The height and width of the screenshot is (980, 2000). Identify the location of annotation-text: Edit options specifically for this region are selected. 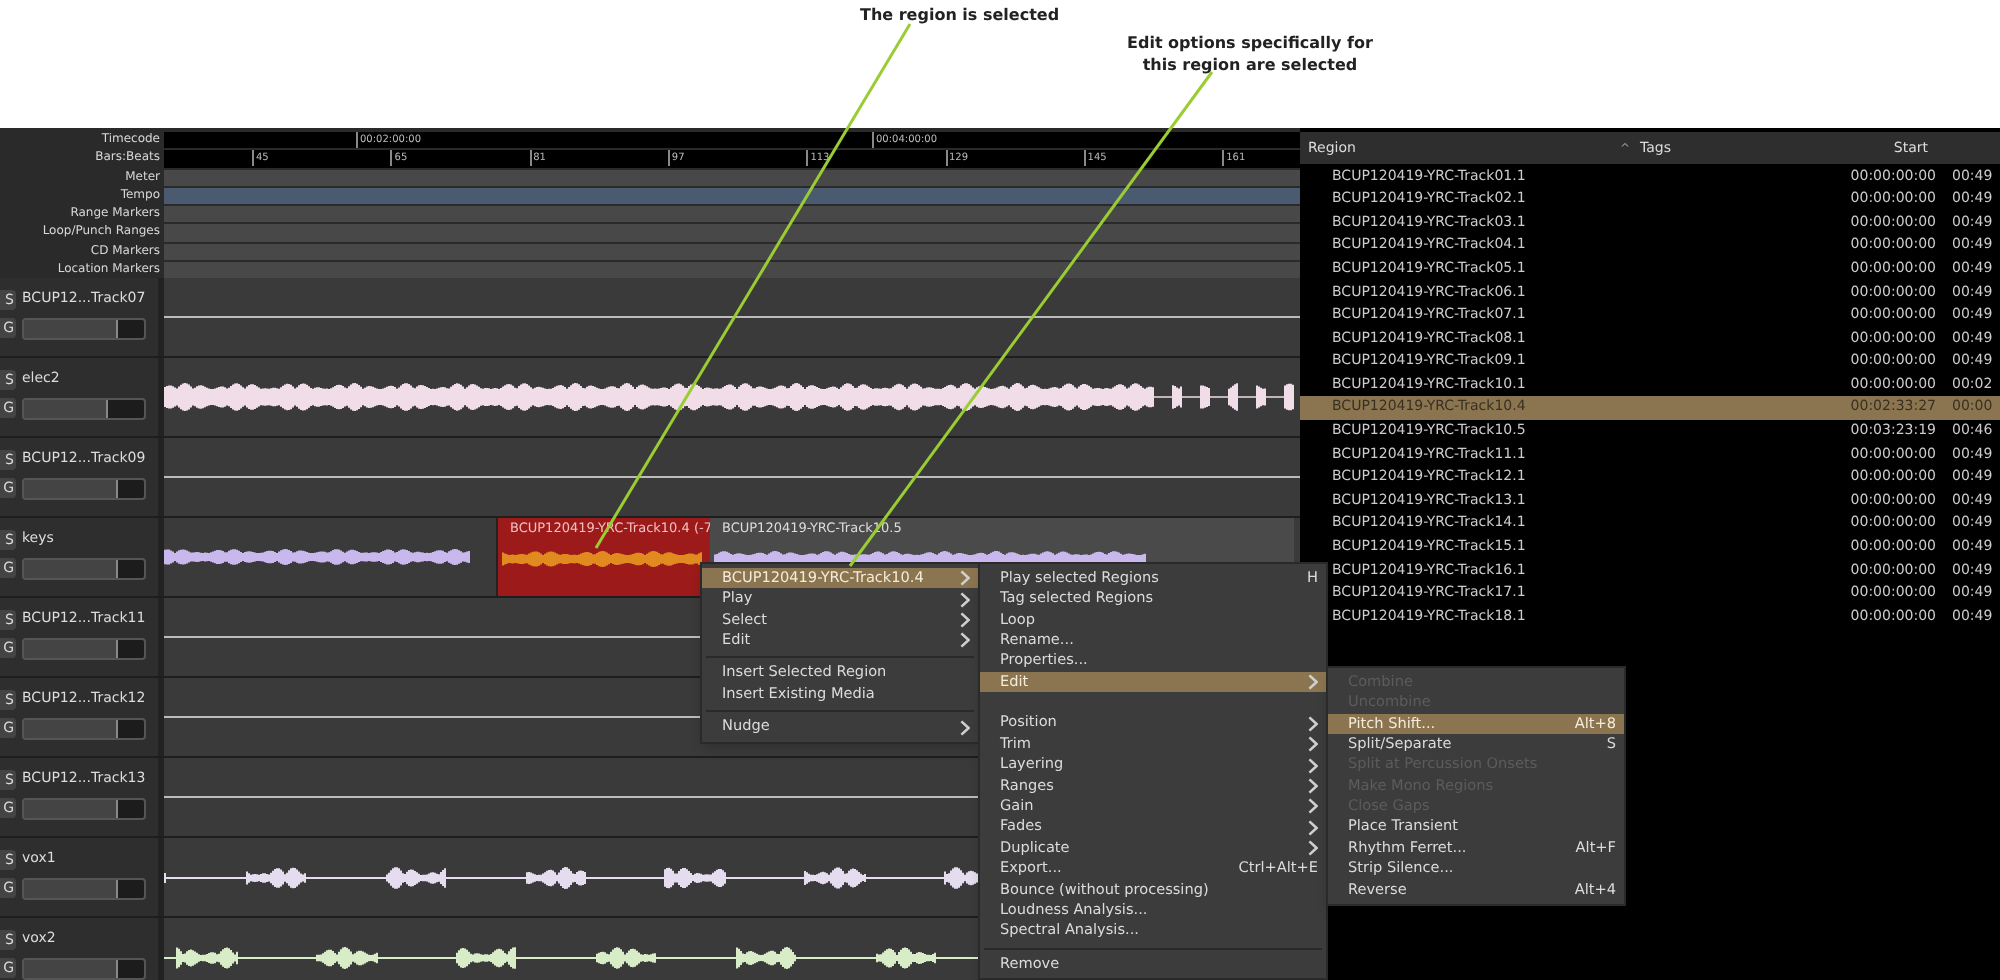
(1250, 54).